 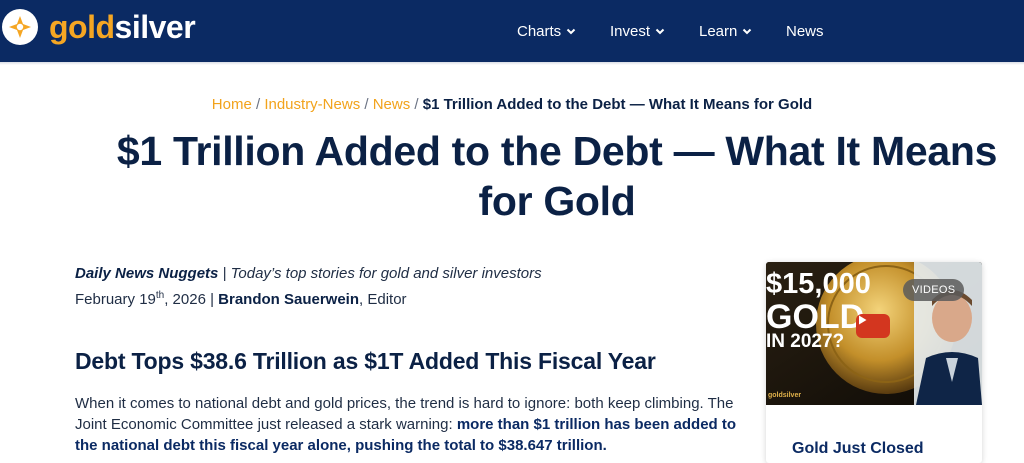 I want to click on site-header: goldsilver Charts Invest Learn News, so click(x=512, y=31).